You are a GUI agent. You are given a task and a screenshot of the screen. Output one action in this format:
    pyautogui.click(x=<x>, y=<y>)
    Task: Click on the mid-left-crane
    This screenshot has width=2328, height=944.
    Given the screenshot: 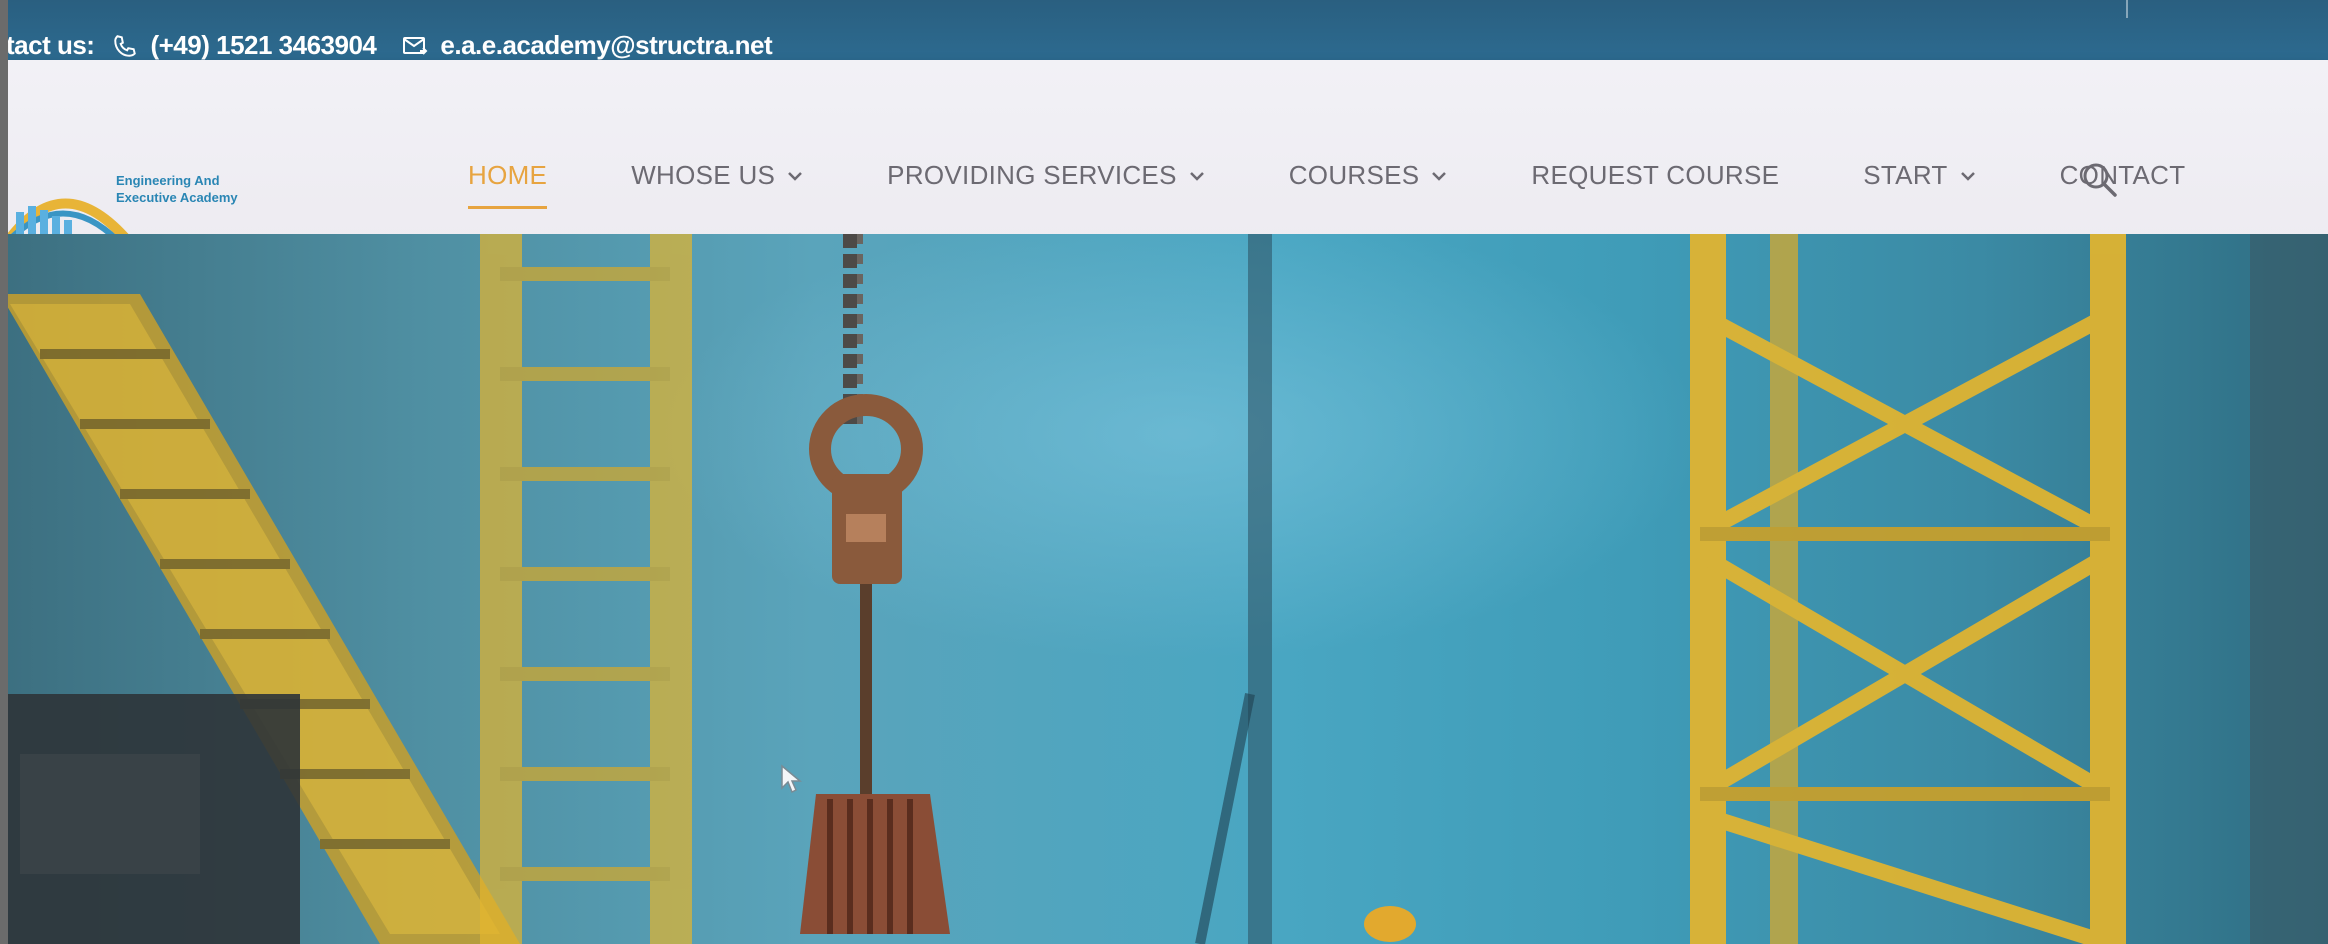 What is the action you would take?
    pyautogui.click(x=586, y=589)
    